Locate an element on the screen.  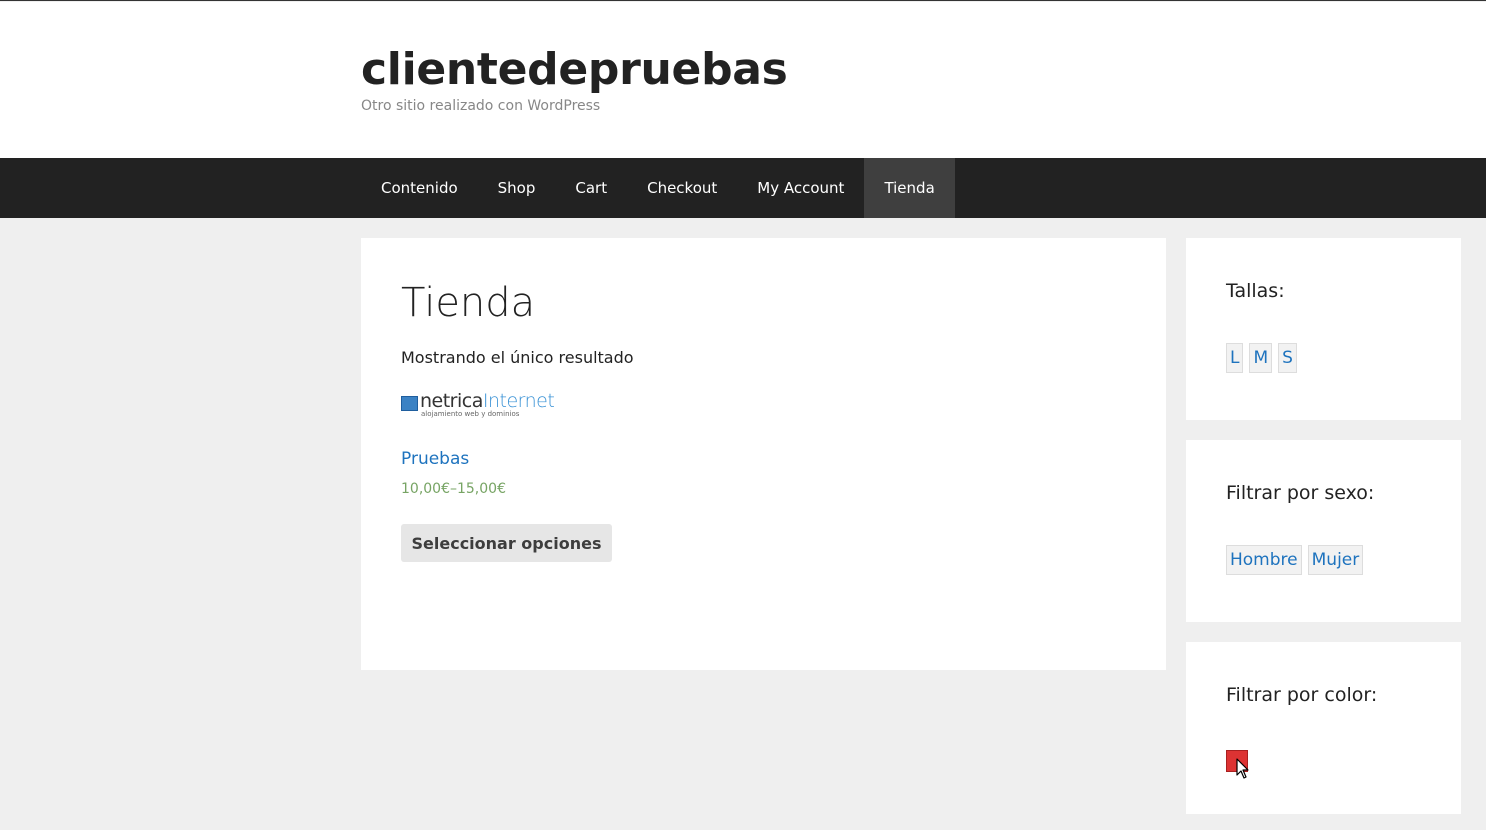
result-count: Mostrando el único resultado is located at coordinates (517, 357).